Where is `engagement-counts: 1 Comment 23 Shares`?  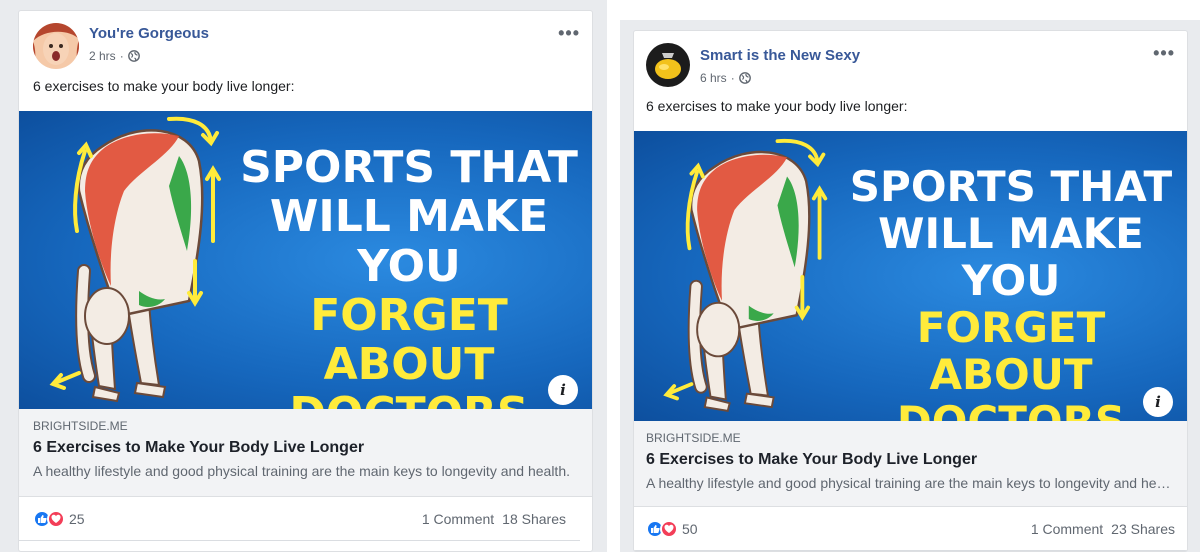
engagement-counts: 1 Comment 23 Shares is located at coordinates (1103, 529).